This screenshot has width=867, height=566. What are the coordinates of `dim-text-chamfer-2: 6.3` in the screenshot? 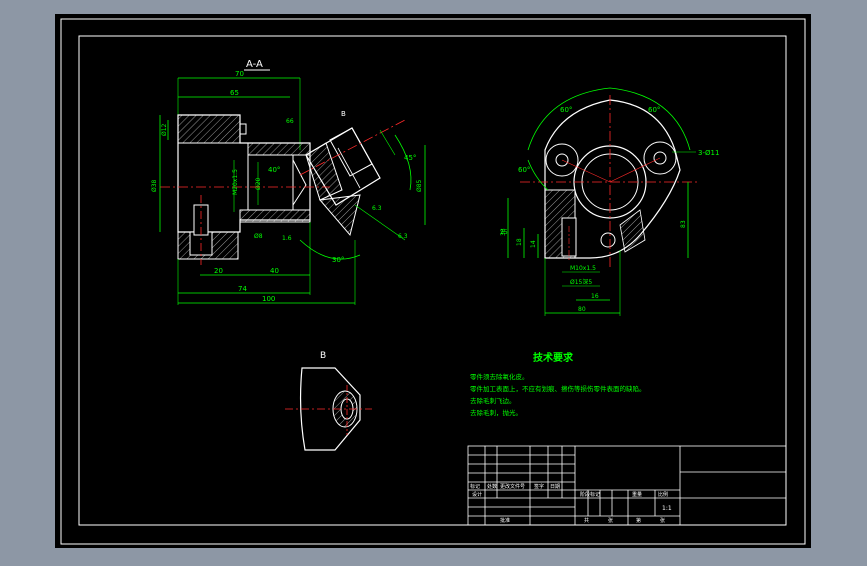 It's located at (403, 236).